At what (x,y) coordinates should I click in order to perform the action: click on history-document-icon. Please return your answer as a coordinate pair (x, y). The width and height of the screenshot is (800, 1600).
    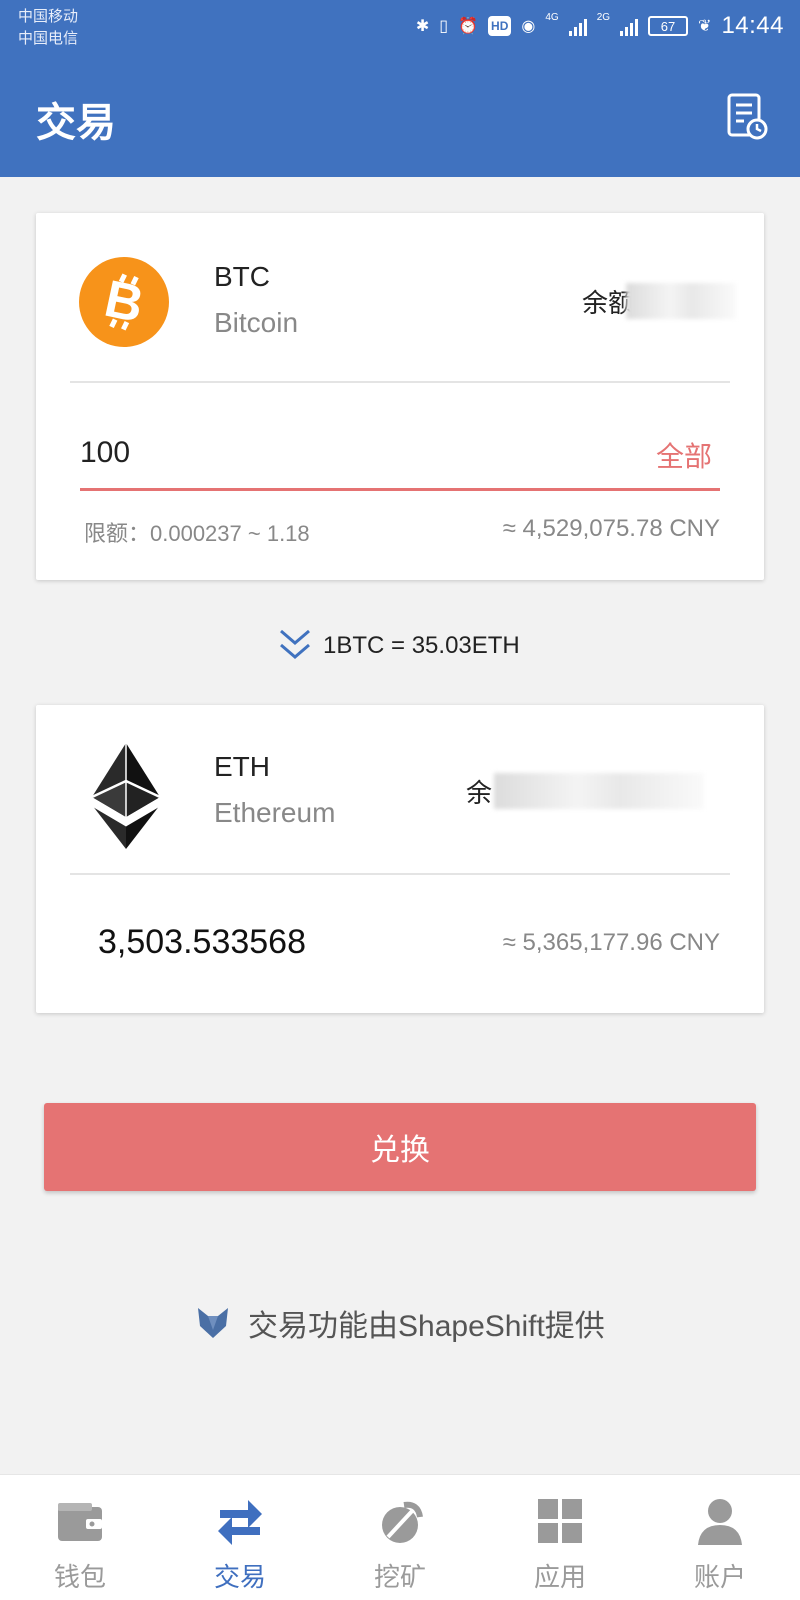
    Looking at the image, I should click on (747, 116).